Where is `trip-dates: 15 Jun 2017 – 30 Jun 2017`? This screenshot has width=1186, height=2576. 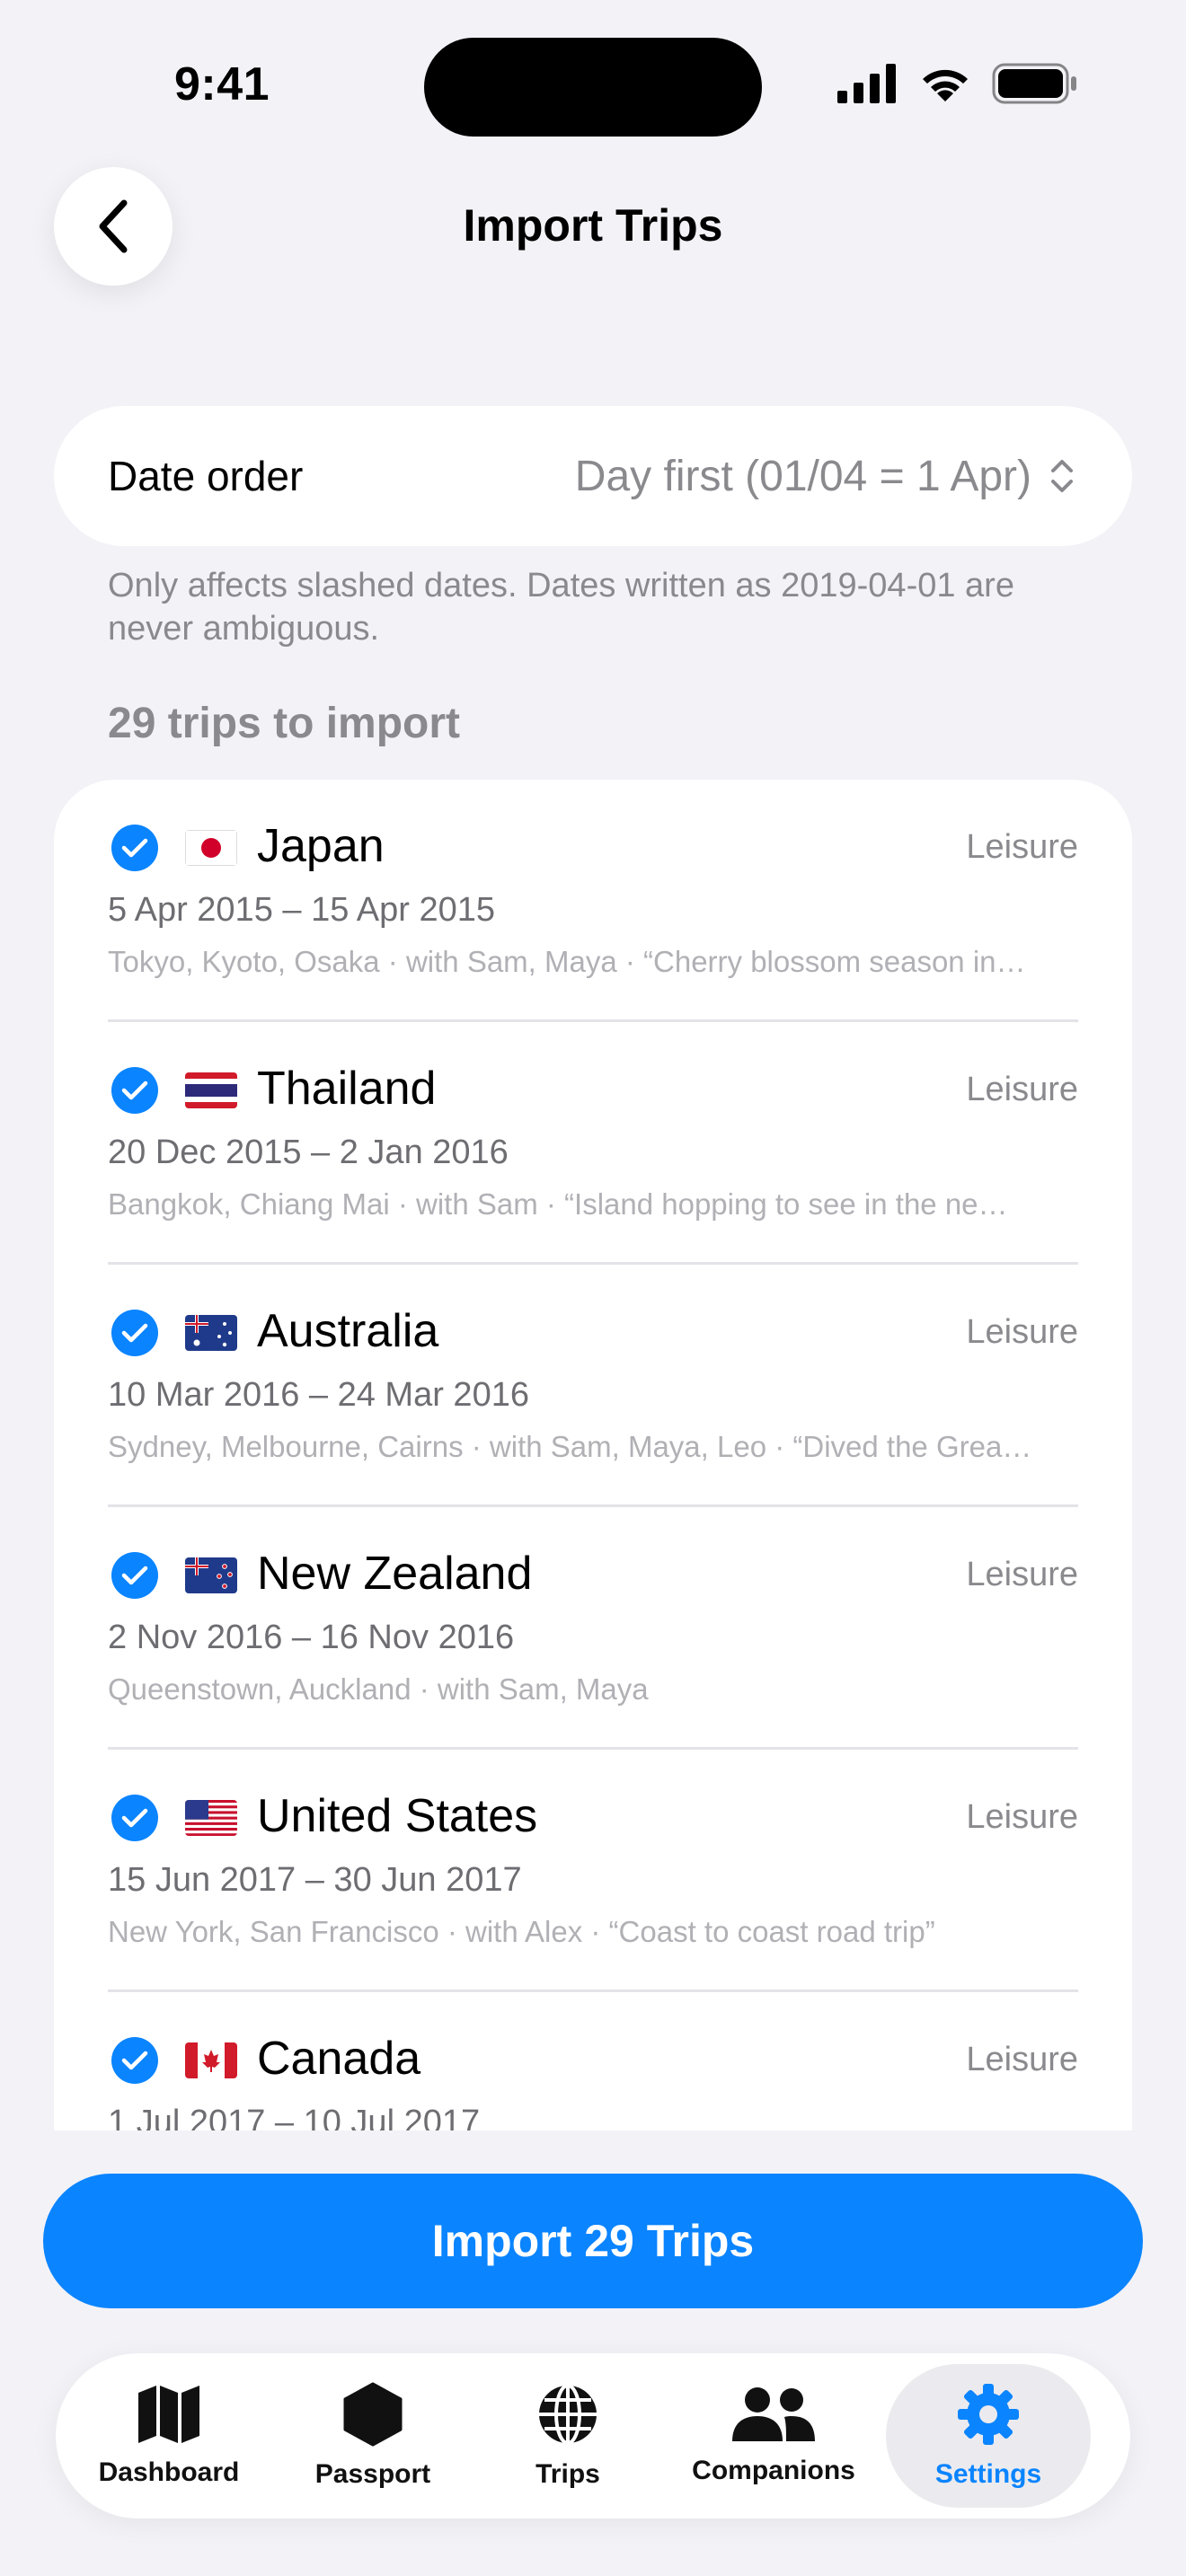
trip-dates: 15 Jun 2017 – 30 Jun 2017 is located at coordinates (315, 1880).